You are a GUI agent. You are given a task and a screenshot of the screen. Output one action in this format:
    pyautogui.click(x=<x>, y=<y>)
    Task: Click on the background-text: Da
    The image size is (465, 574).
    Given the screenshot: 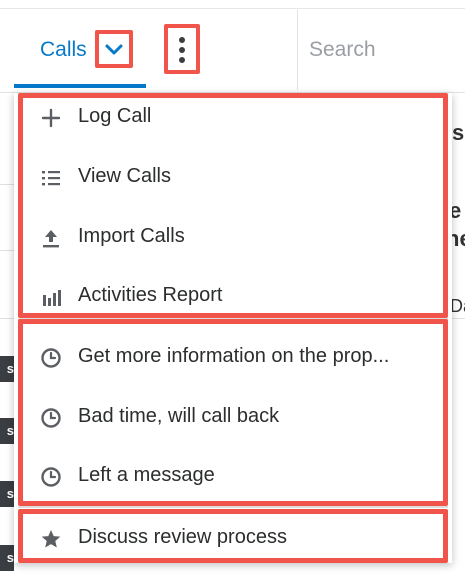 What is the action you would take?
    pyautogui.click(x=457, y=306)
    